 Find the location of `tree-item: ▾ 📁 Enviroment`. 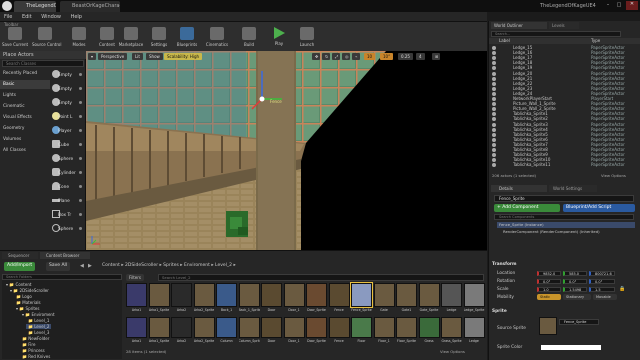

tree-item: ▾ 📁 Enviroment is located at coordinates (38, 314).